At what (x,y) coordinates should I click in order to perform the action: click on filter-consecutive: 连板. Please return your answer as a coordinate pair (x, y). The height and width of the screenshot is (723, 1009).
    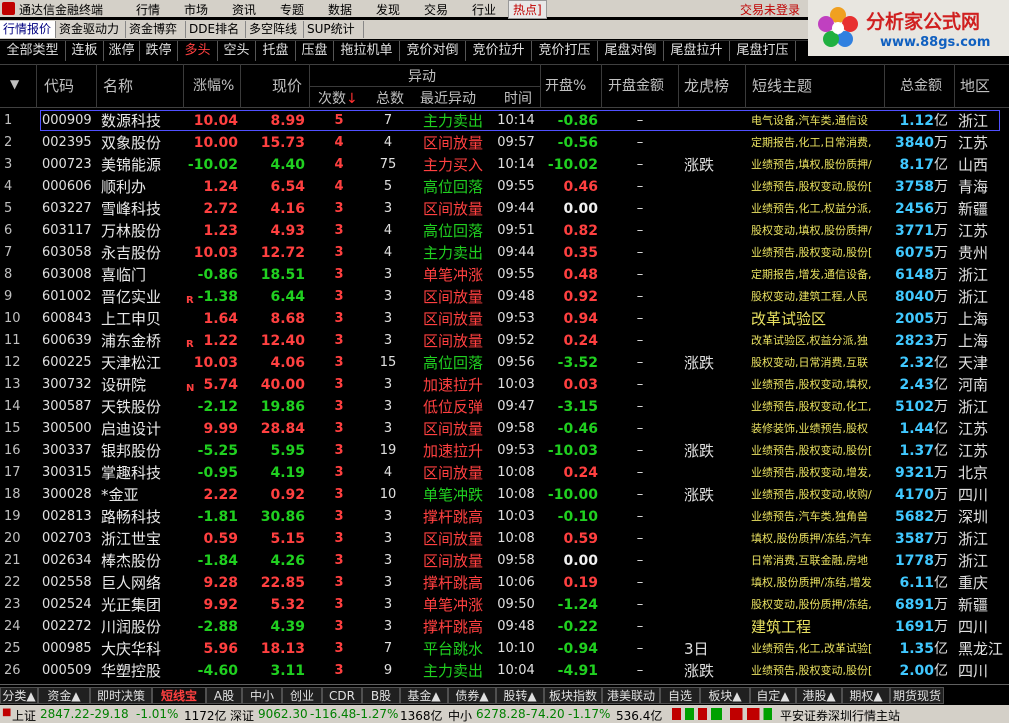
    Looking at the image, I should click on (85, 51).